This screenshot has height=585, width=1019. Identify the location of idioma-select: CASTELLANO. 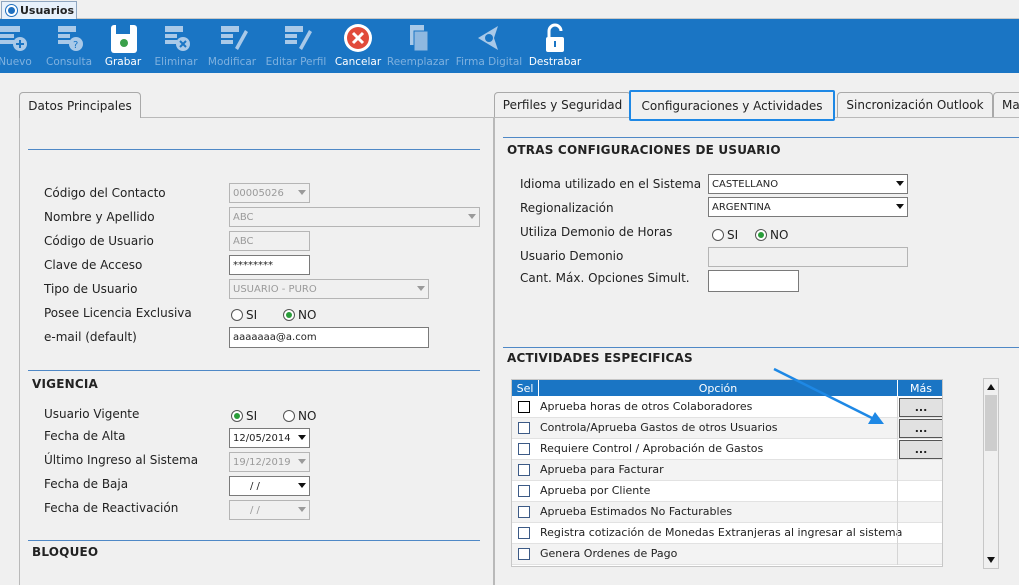
(808, 184).